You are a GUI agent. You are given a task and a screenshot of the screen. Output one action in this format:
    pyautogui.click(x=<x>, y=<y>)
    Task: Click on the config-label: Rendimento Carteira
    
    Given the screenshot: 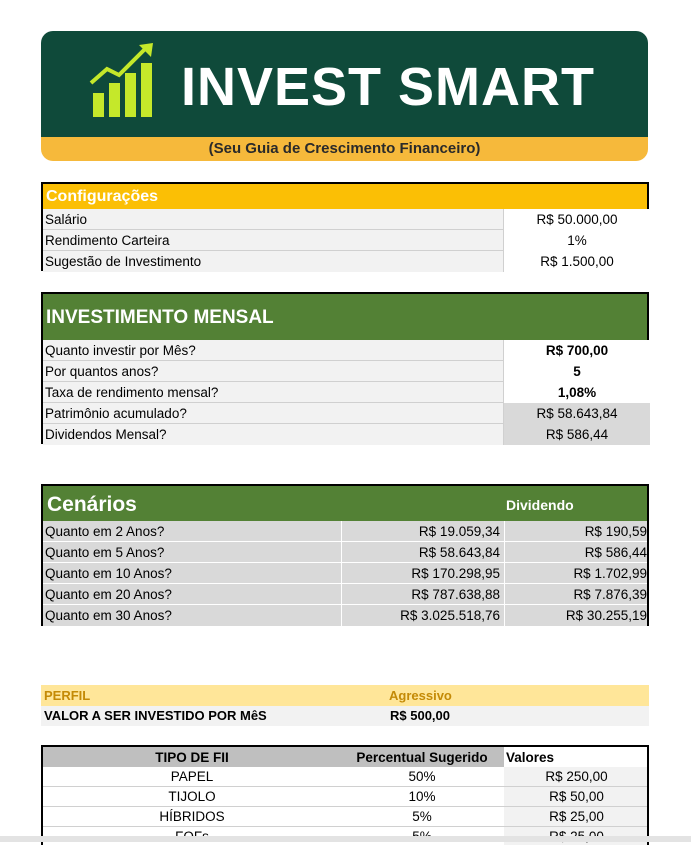 What is the action you would take?
    pyautogui.click(x=107, y=240)
    